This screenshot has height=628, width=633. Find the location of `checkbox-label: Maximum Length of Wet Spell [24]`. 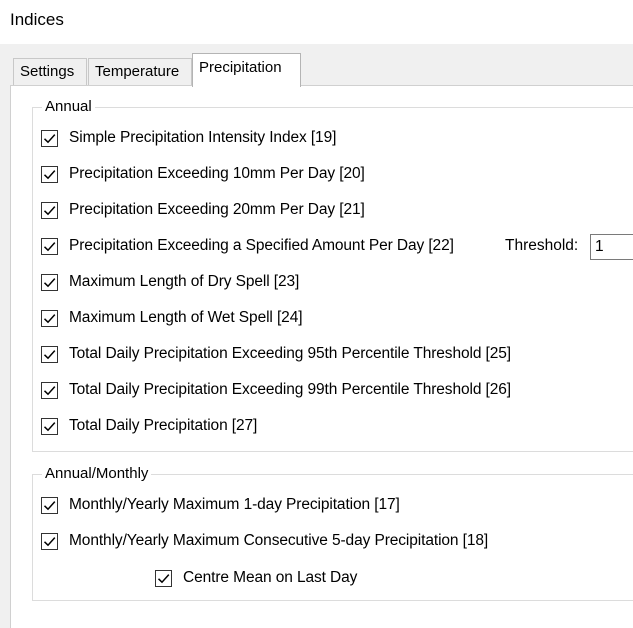

checkbox-label: Maximum Length of Wet Spell [24] is located at coordinates (186, 317).